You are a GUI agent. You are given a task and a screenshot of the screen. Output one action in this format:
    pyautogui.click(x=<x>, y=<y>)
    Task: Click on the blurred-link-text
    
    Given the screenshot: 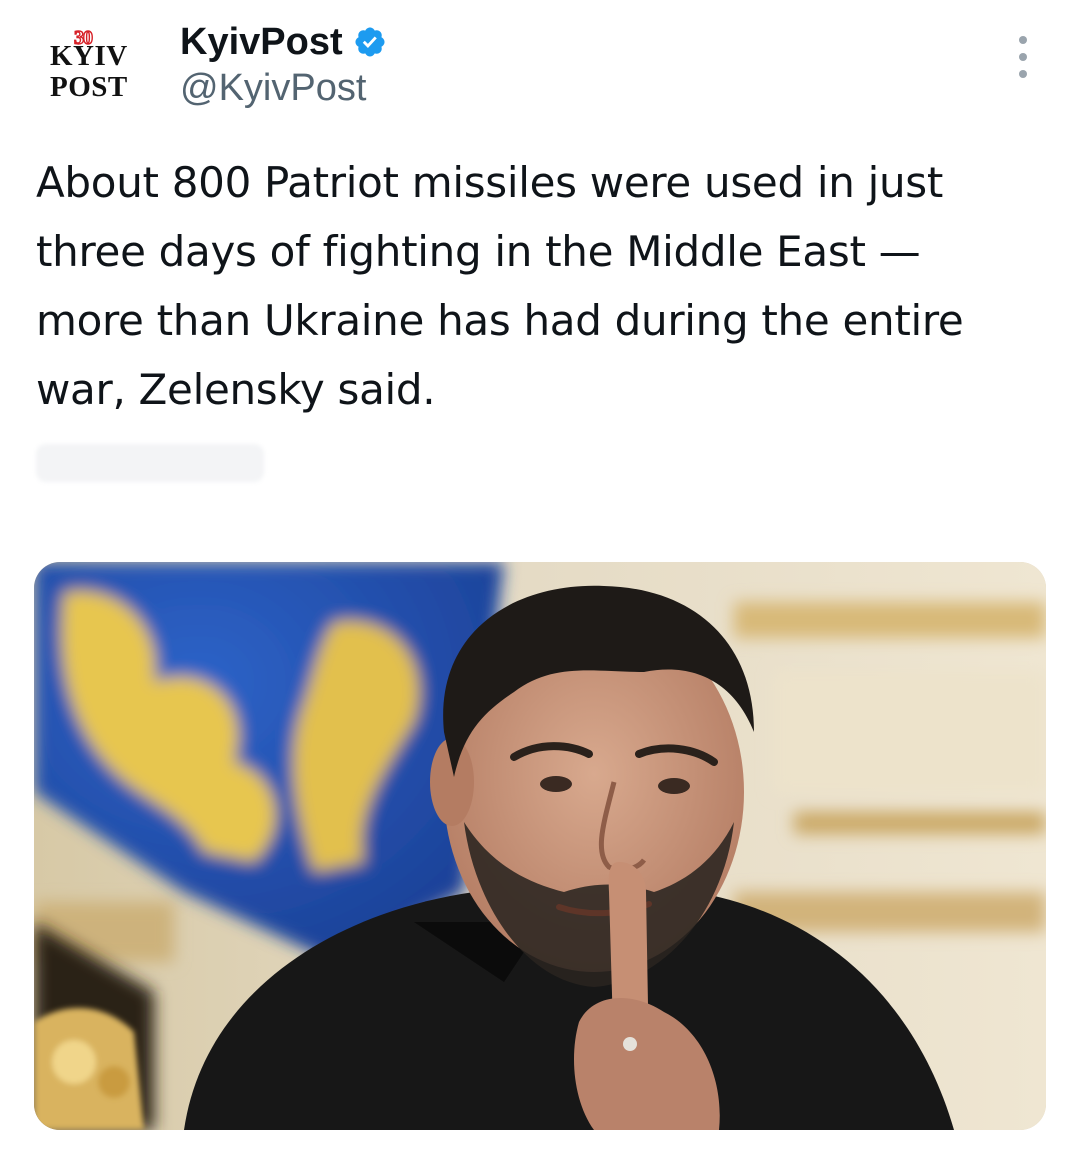 What is the action you would take?
    pyautogui.click(x=150, y=463)
    